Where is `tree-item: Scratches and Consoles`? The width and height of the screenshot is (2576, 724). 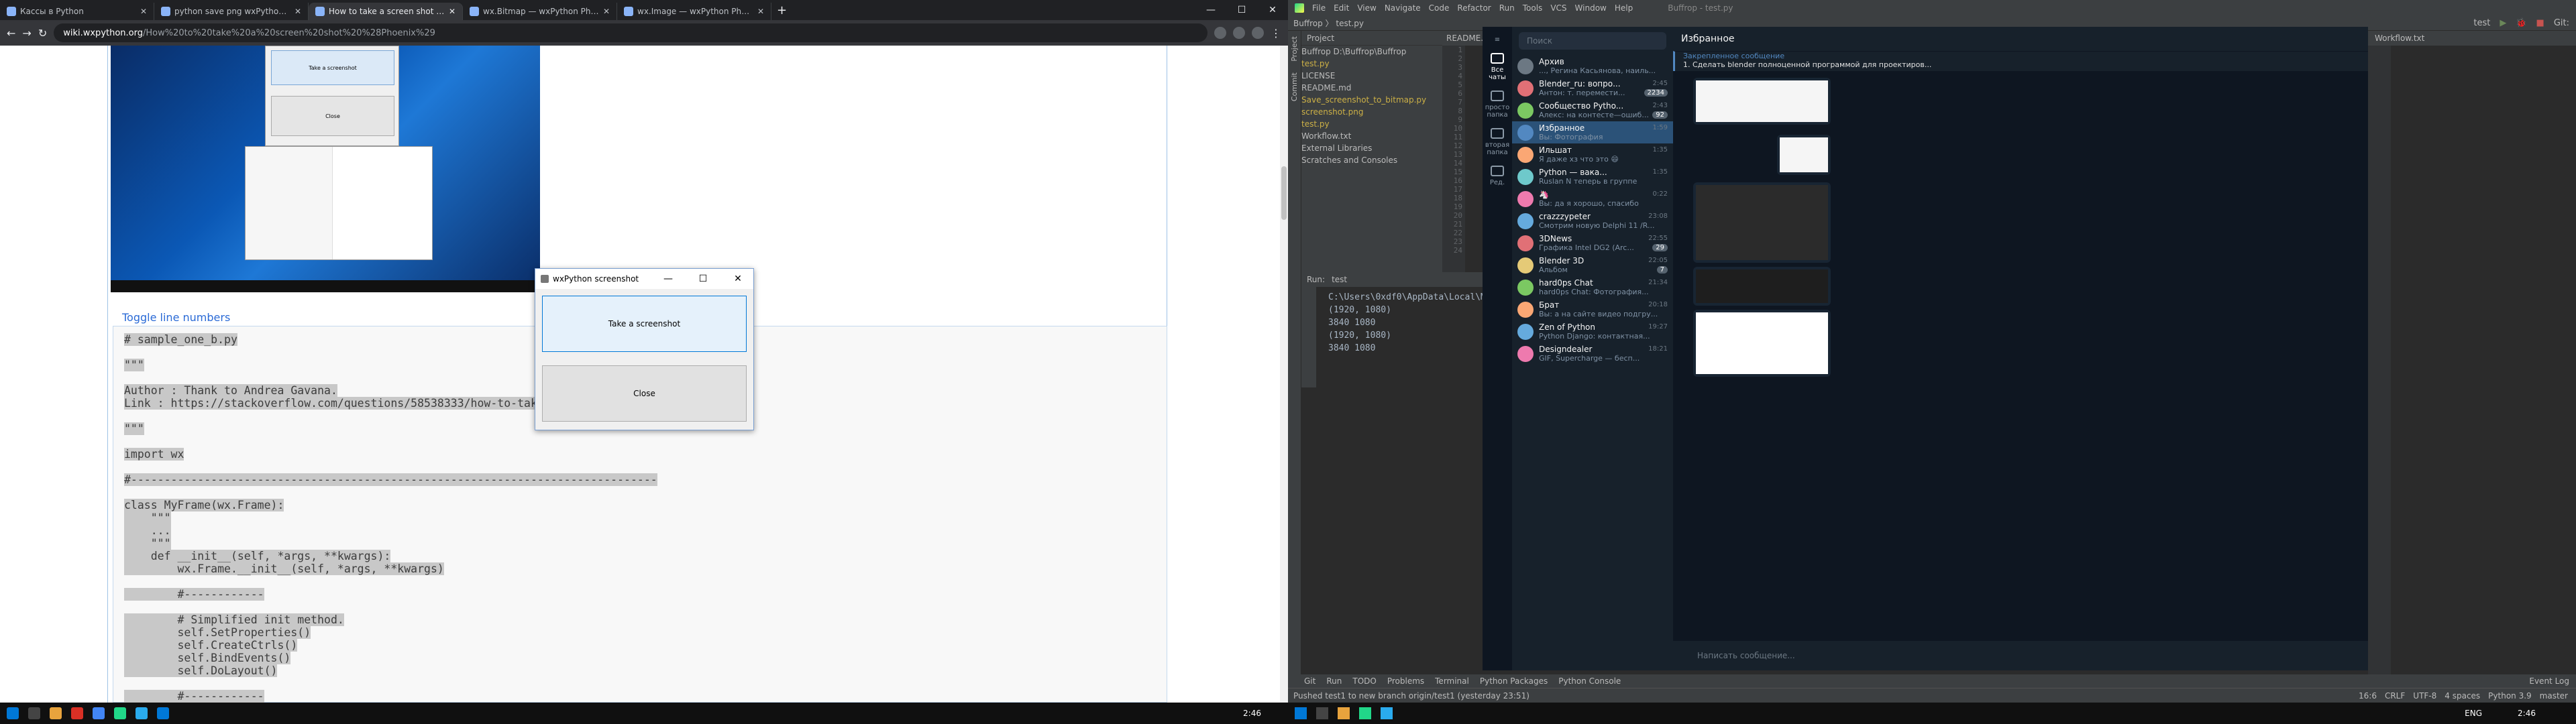
tree-item: Scratches and Consoles is located at coordinates (1371, 160).